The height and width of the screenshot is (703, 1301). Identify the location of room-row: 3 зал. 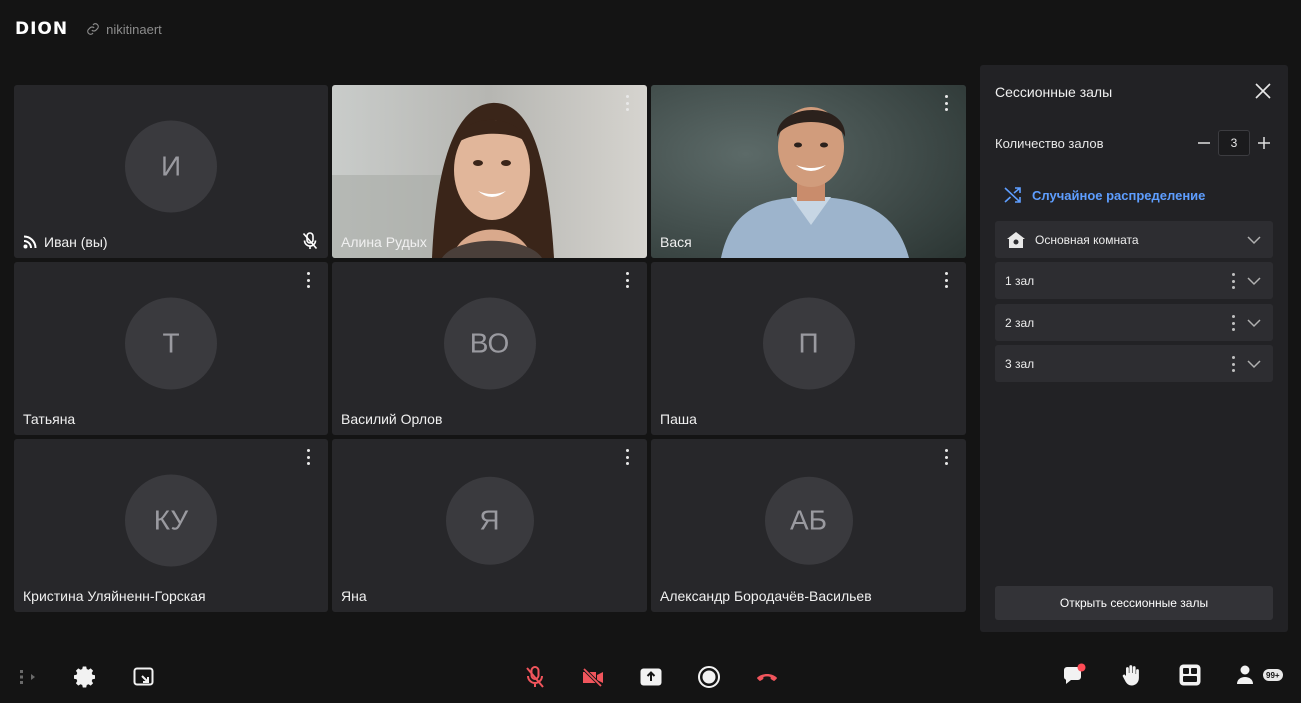
(1134, 363).